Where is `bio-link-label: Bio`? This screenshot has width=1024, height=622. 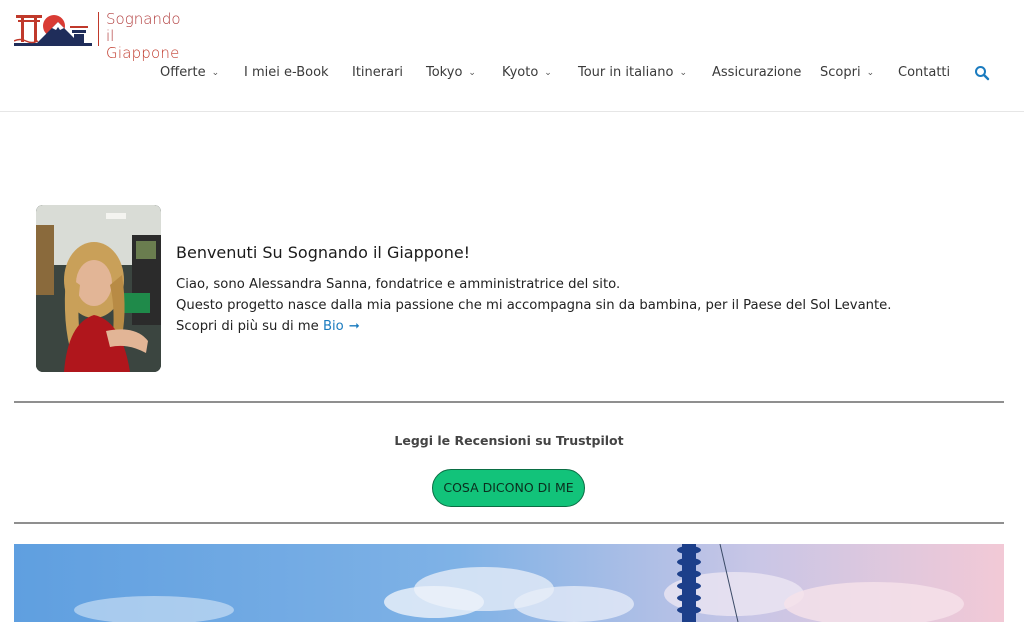
bio-link-label: Bio is located at coordinates (333, 326).